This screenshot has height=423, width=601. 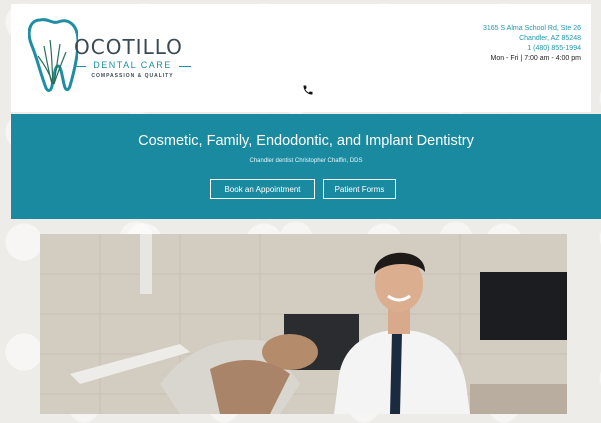 I want to click on brand-name: OCOTILLO, so click(x=128, y=47).